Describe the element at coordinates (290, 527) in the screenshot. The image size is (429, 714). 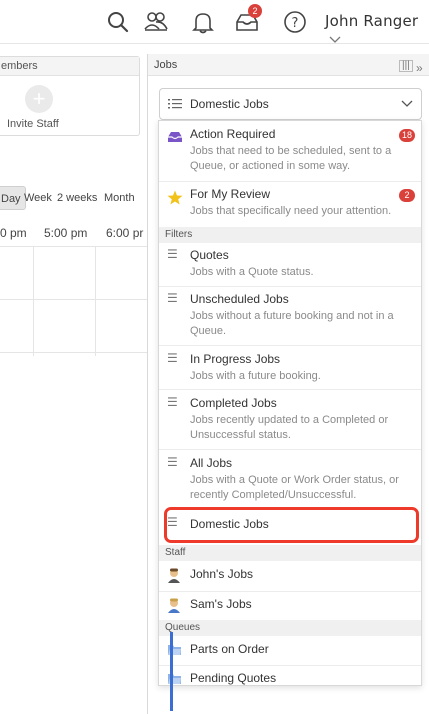
I see `option-domestic-jobs: ☰ Domestic Jobs` at that location.